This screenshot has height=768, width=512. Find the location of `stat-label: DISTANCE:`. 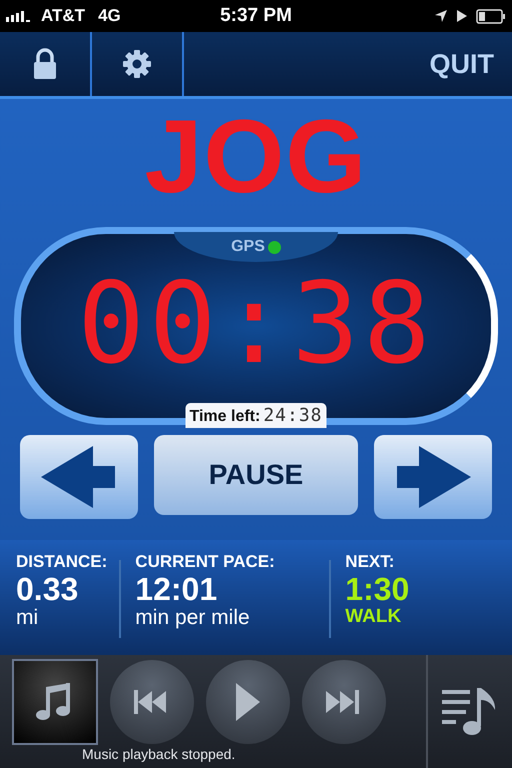

stat-label: DISTANCE: is located at coordinates (62, 562).